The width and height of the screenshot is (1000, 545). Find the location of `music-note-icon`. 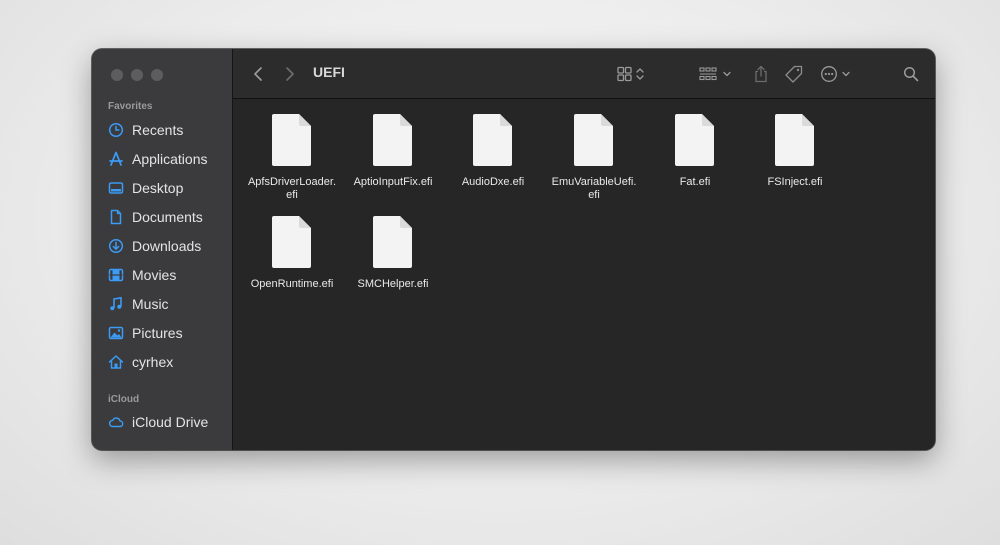

music-note-icon is located at coordinates (116, 304).